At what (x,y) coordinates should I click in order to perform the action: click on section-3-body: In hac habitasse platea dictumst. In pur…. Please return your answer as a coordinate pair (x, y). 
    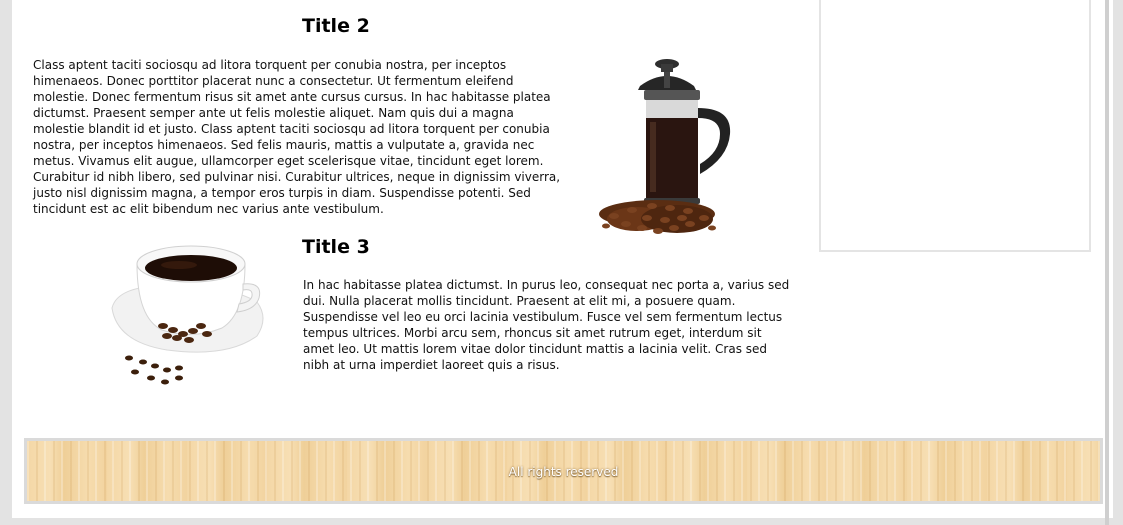
    Looking at the image, I should click on (546, 325).